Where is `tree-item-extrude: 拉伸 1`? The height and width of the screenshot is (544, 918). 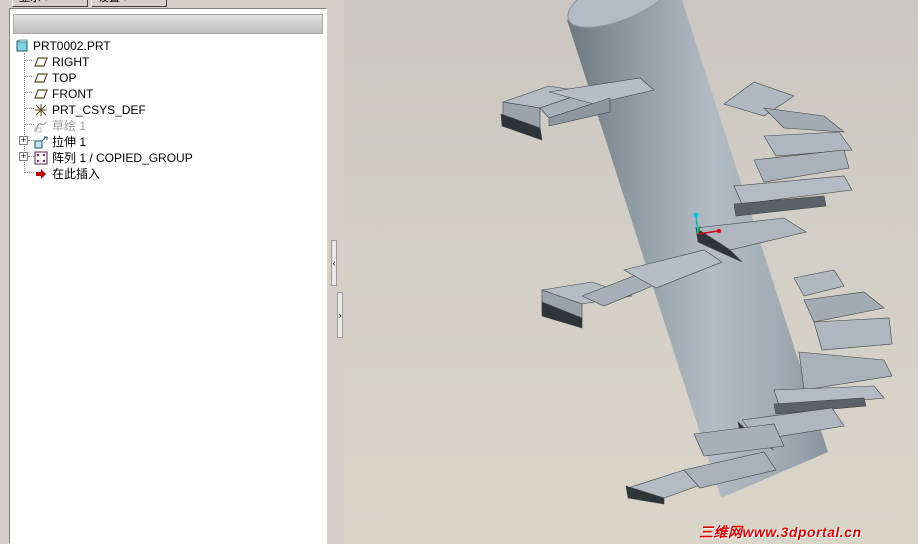
tree-item-extrude: 拉伸 1 is located at coordinates (60, 141).